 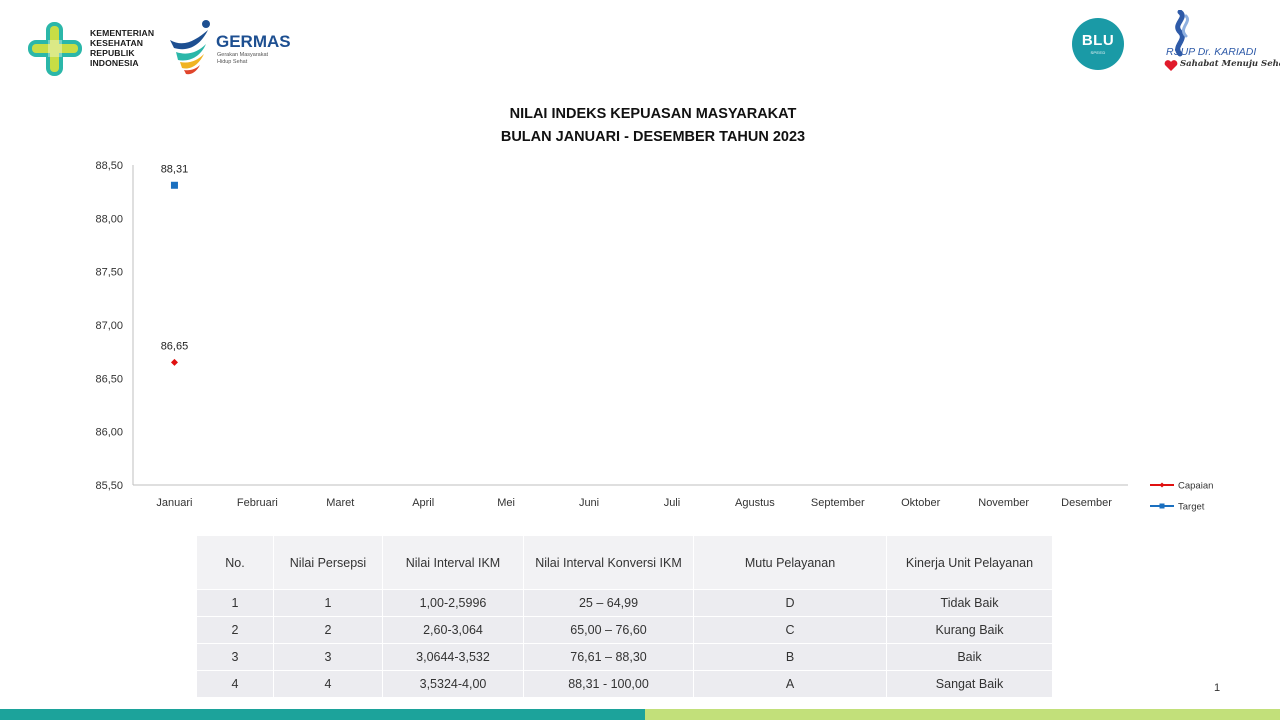 I want to click on y-tick-label: 85,50, so click(x=109, y=486).